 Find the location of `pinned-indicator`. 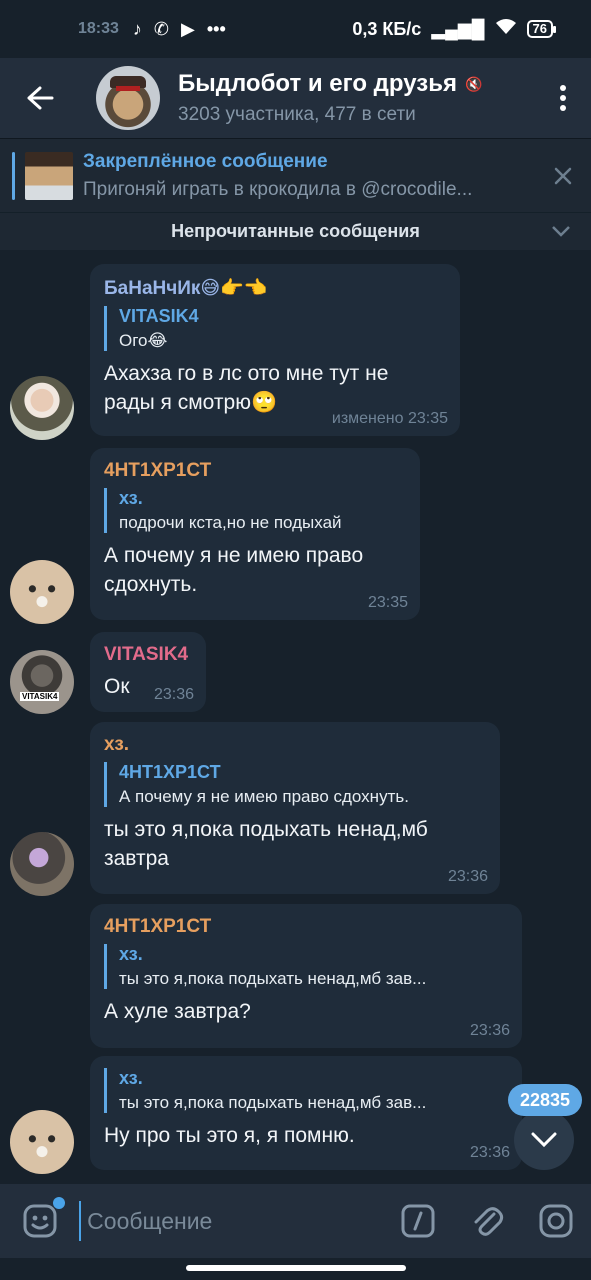

pinned-indicator is located at coordinates (13, 175).